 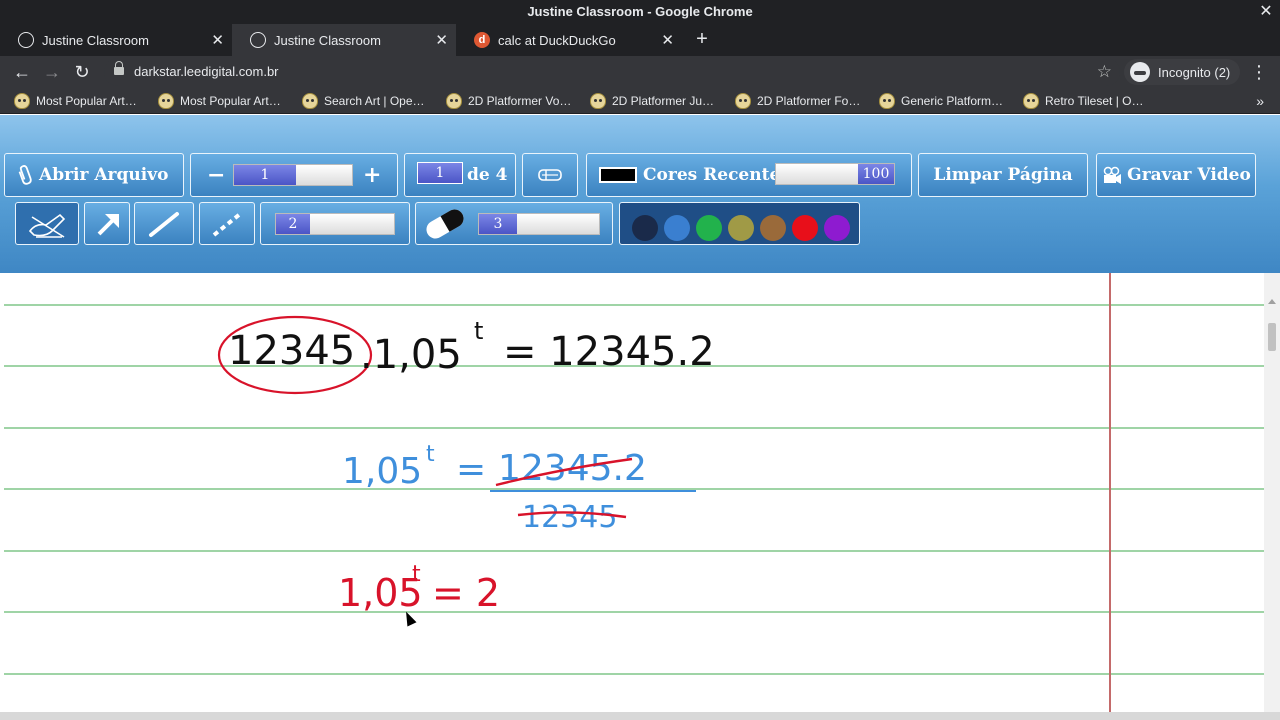 What do you see at coordinates (640, 716) in the screenshot?
I see `horizontal-scrollbar` at bounding box center [640, 716].